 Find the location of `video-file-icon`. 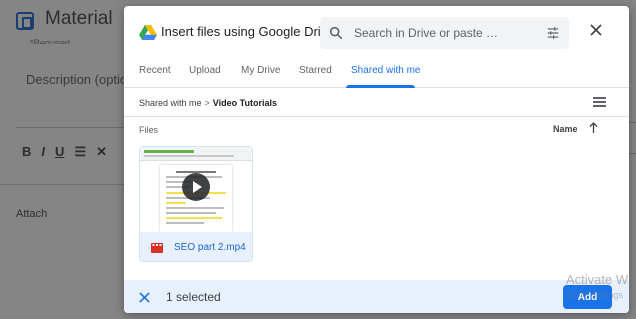

video-file-icon is located at coordinates (157, 248).